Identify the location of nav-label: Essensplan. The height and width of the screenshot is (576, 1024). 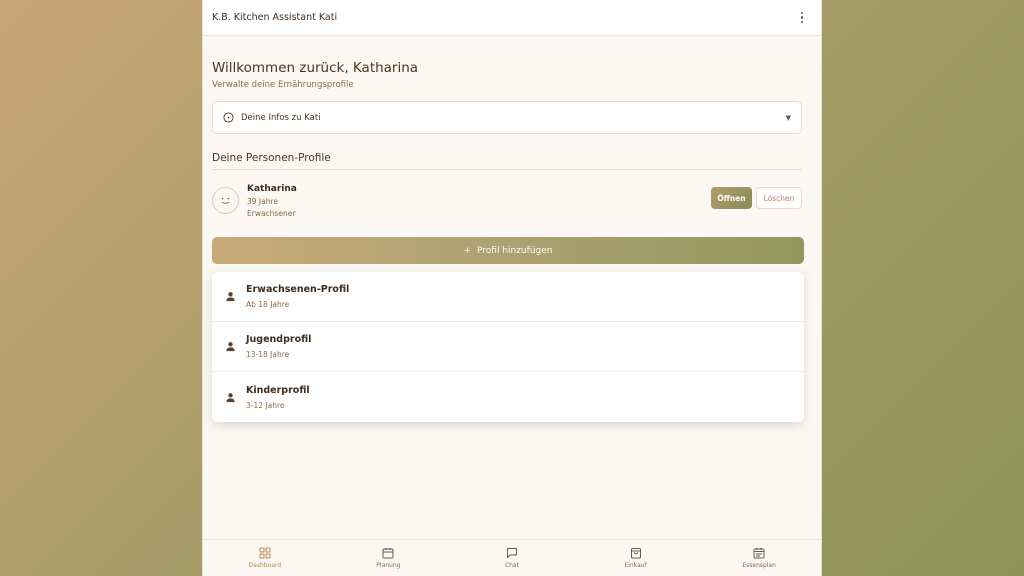
(759, 565).